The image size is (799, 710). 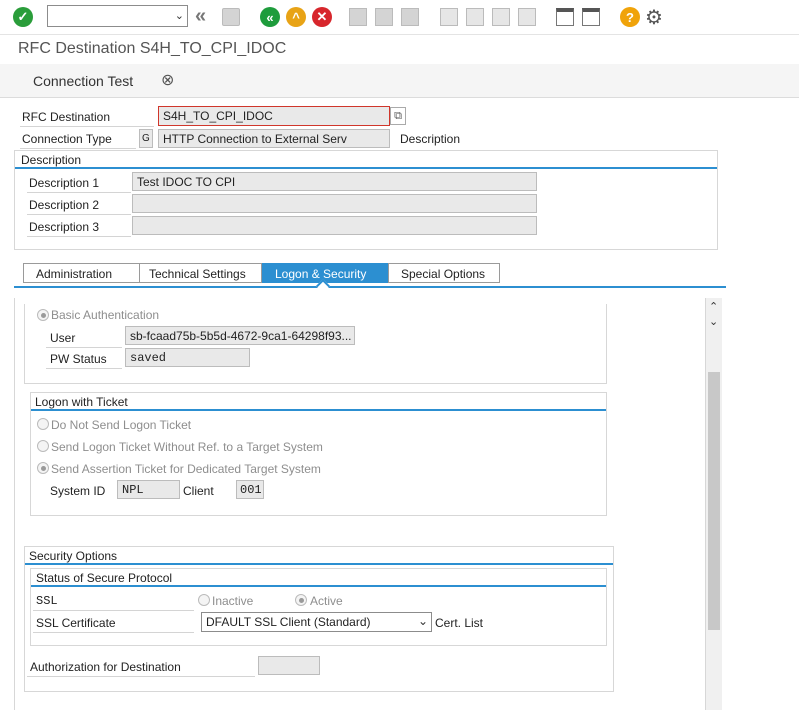 I want to click on client-field: 001, so click(x=250, y=489).